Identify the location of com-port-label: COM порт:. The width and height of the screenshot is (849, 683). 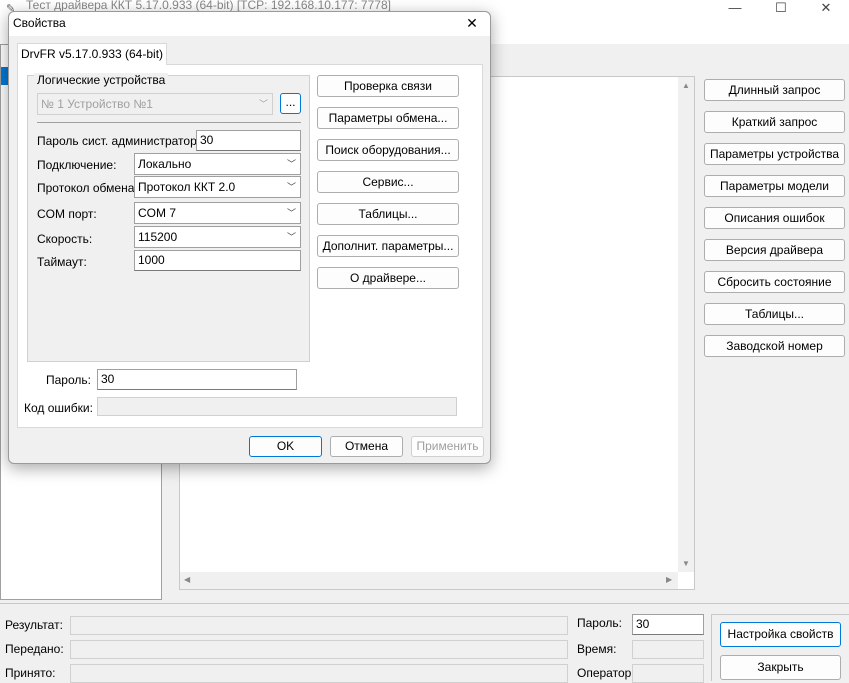
(67, 214).